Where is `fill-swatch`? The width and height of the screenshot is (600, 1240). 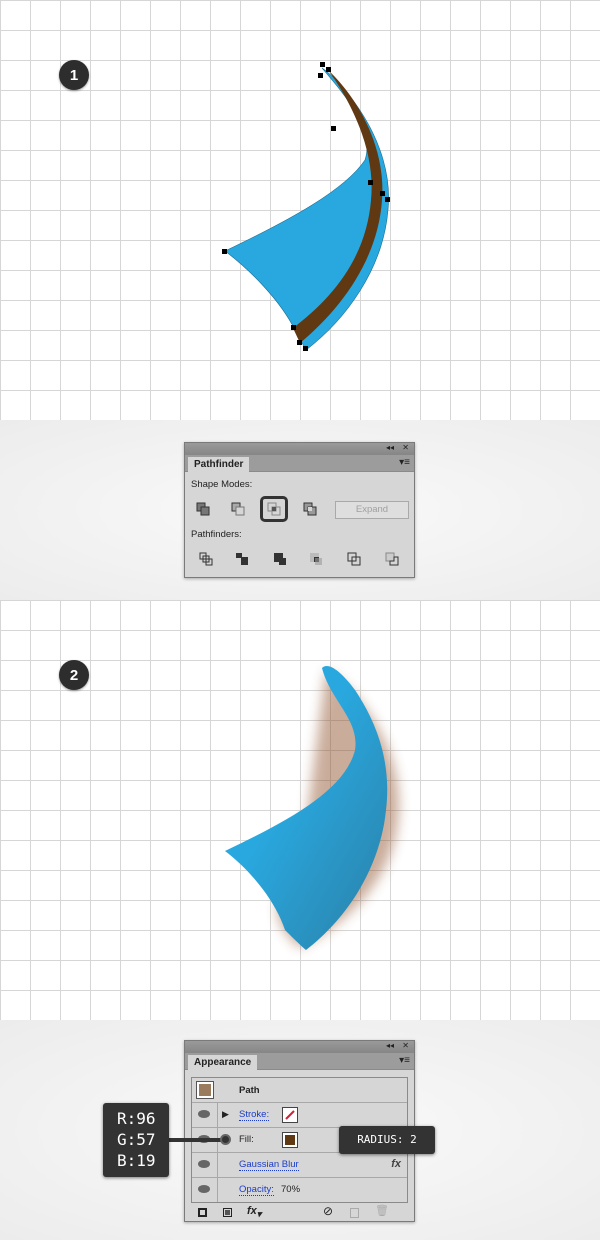 fill-swatch is located at coordinates (290, 1140).